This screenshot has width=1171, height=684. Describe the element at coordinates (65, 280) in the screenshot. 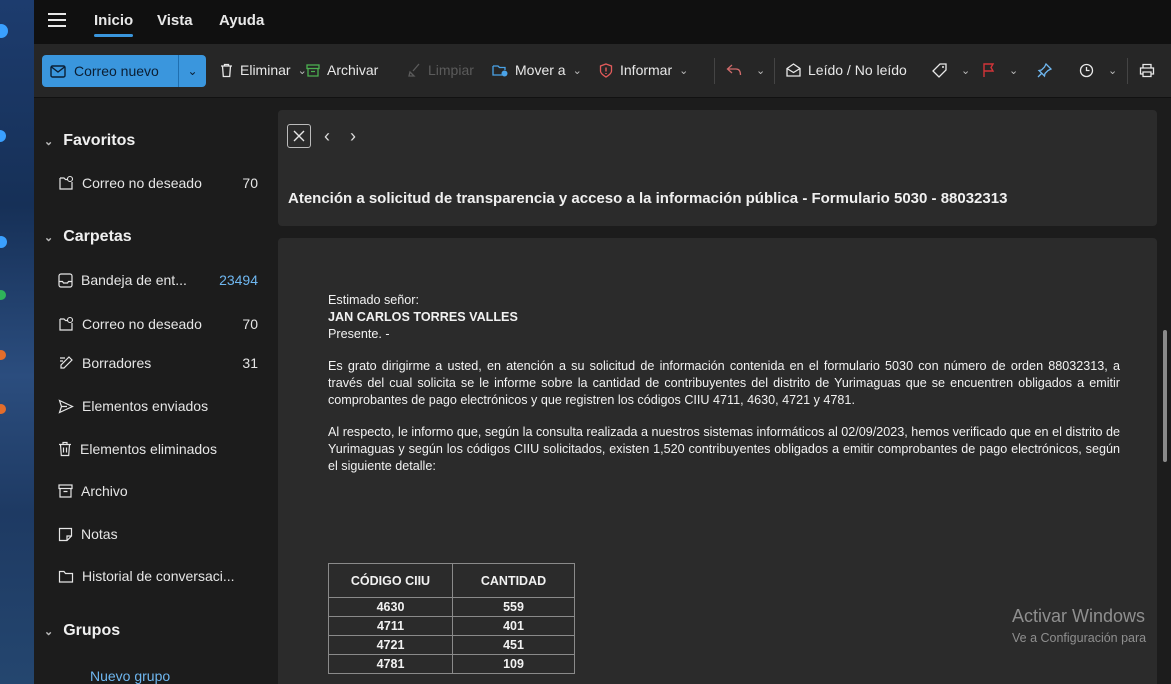

I see `inbox-icon` at that location.